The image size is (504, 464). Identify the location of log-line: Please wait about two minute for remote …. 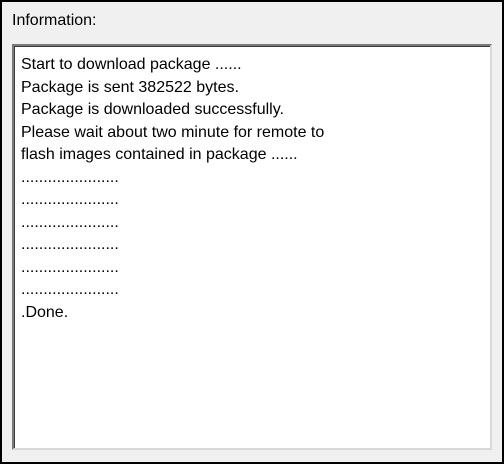
(173, 132).